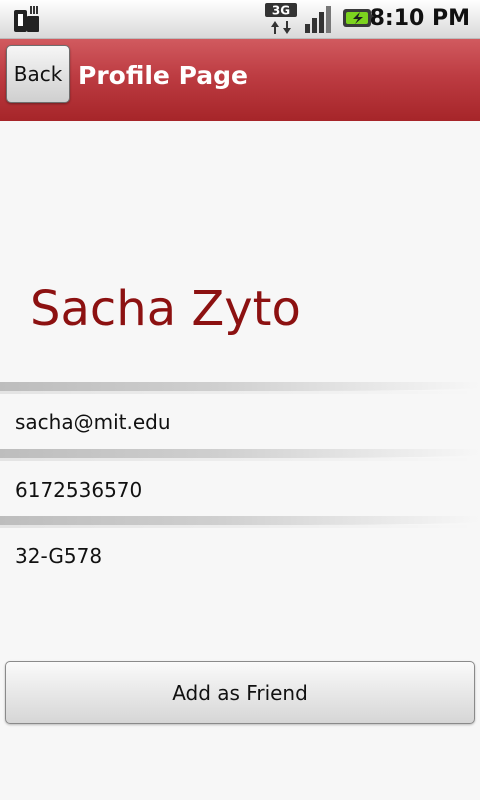 The height and width of the screenshot is (800, 480). Describe the element at coordinates (281, 11) in the screenshot. I see `svg-text: 3G` at that location.